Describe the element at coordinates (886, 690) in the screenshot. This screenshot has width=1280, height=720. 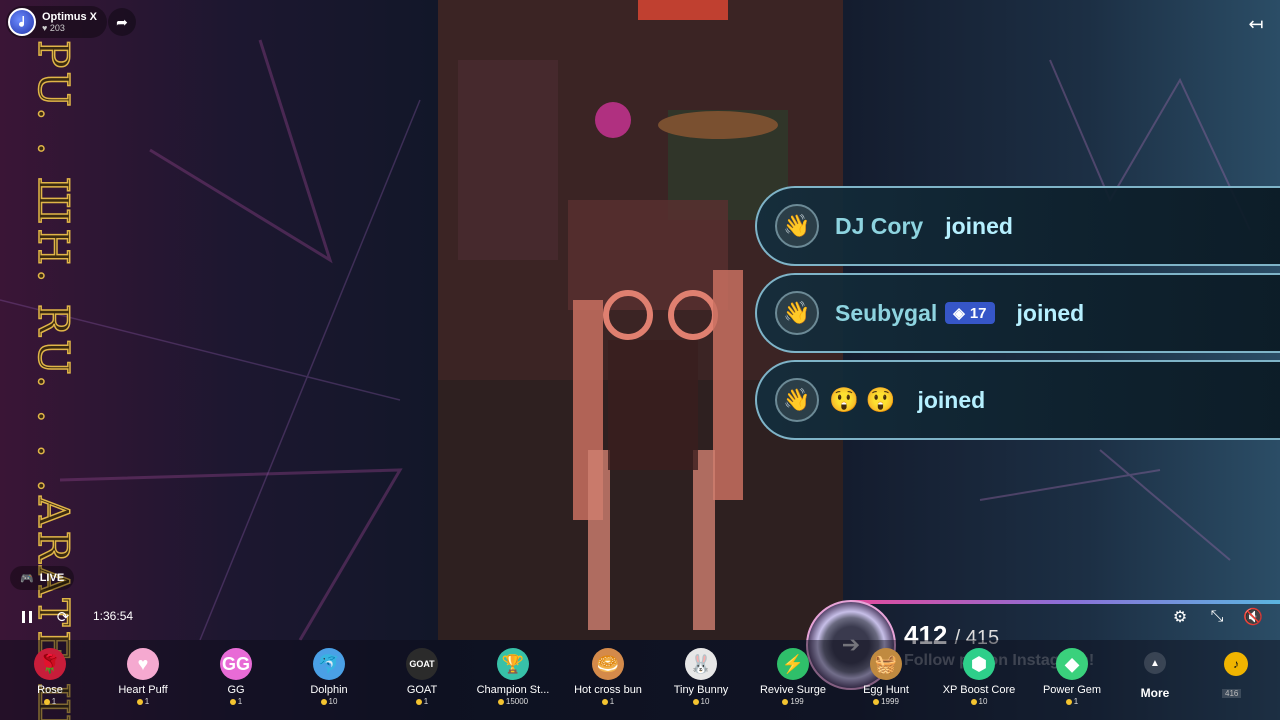
I see `gift-name: Egg Hunt` at that location.